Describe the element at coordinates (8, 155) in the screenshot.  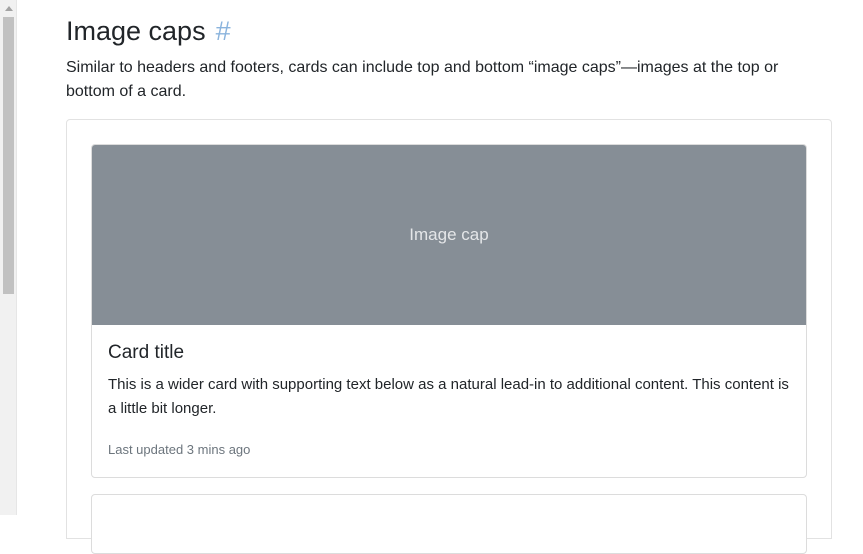
I see `scrollbar-thumb` at that location.